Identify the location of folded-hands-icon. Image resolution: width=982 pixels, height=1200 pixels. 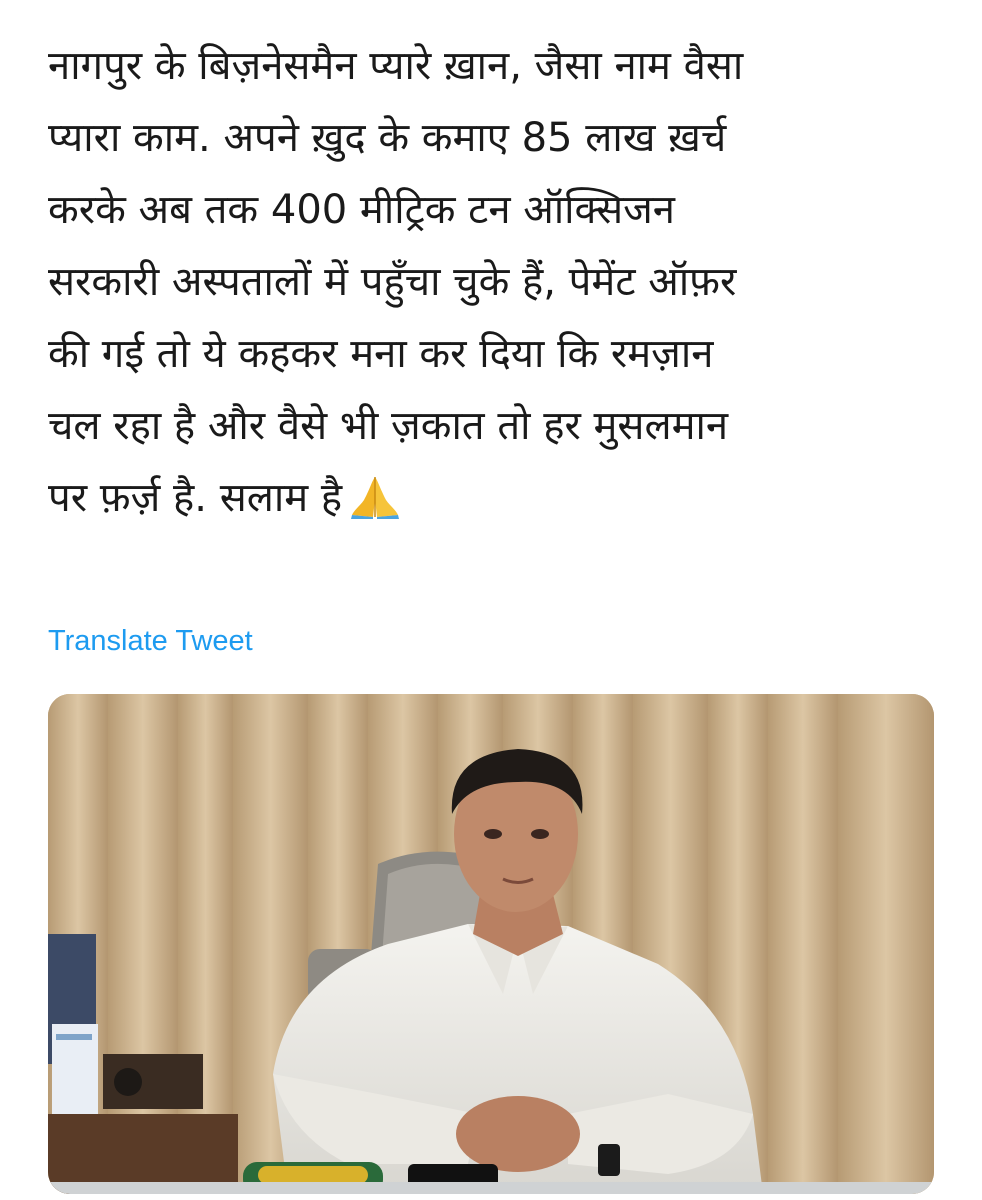
(375, 506).